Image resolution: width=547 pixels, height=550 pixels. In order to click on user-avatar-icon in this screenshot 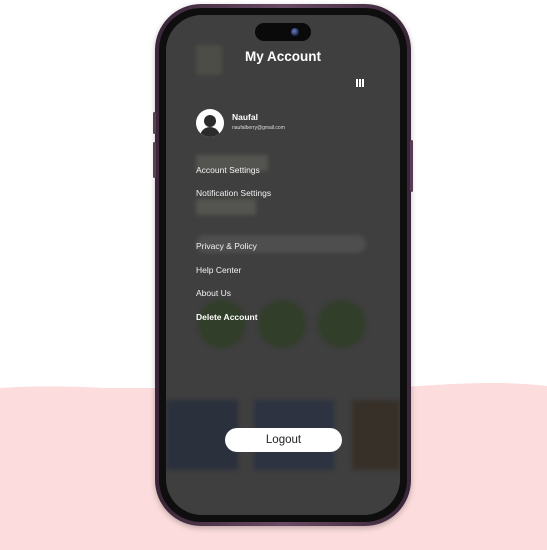, I will do `click(210, 123)`.